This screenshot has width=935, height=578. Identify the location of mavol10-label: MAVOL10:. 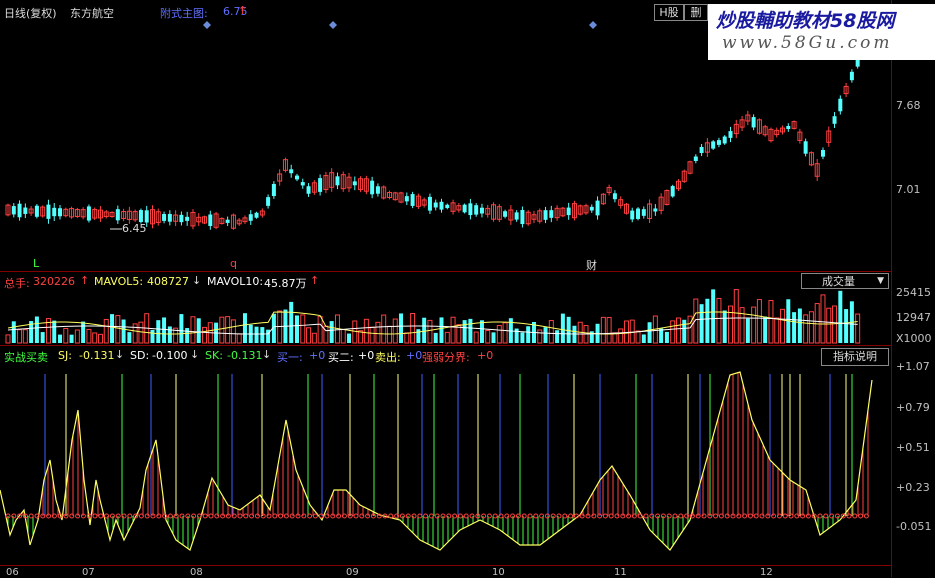
(235, 281).